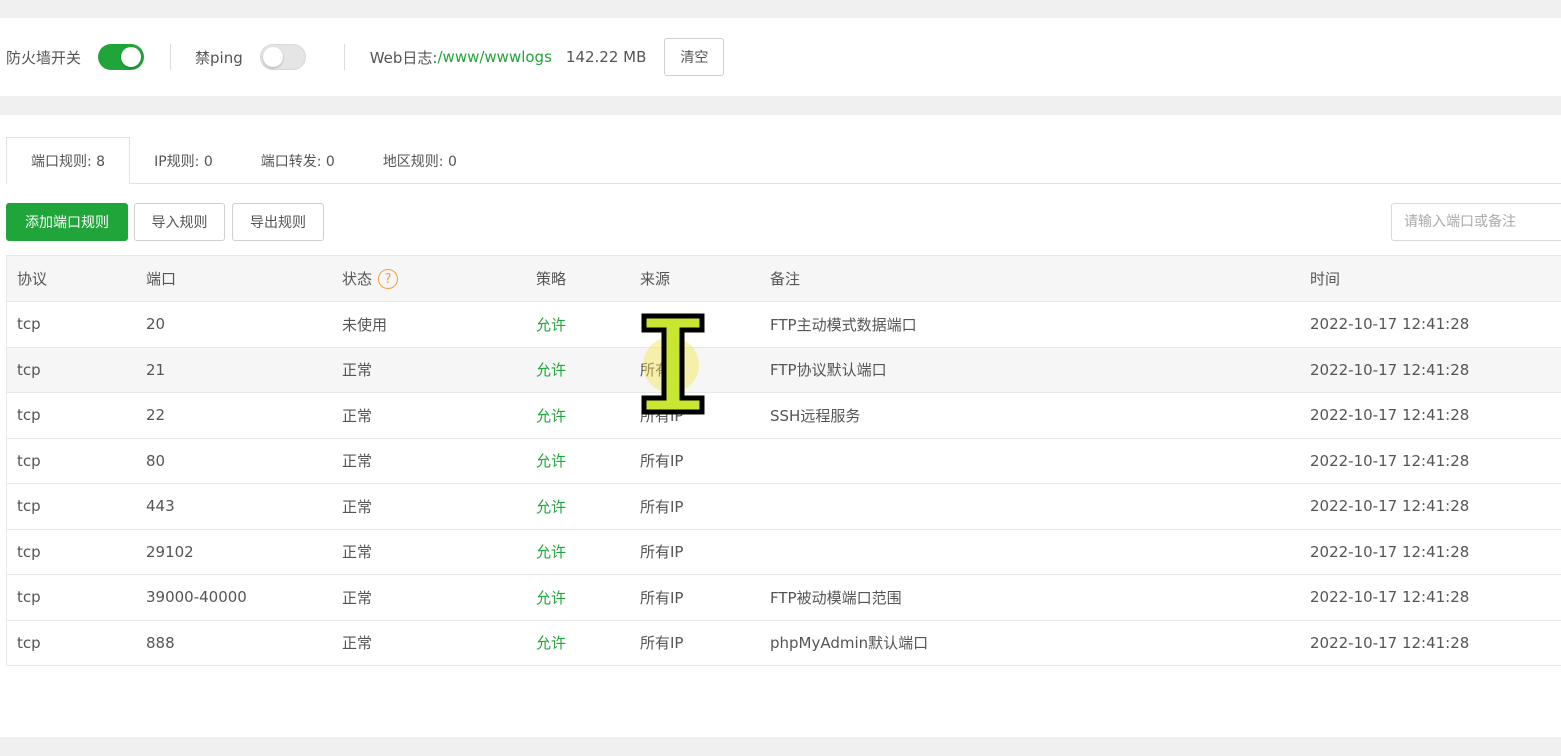 The height and width of the screenshot is (756, 1561). I want to click on col-policy: 策略, so click(577, 278).